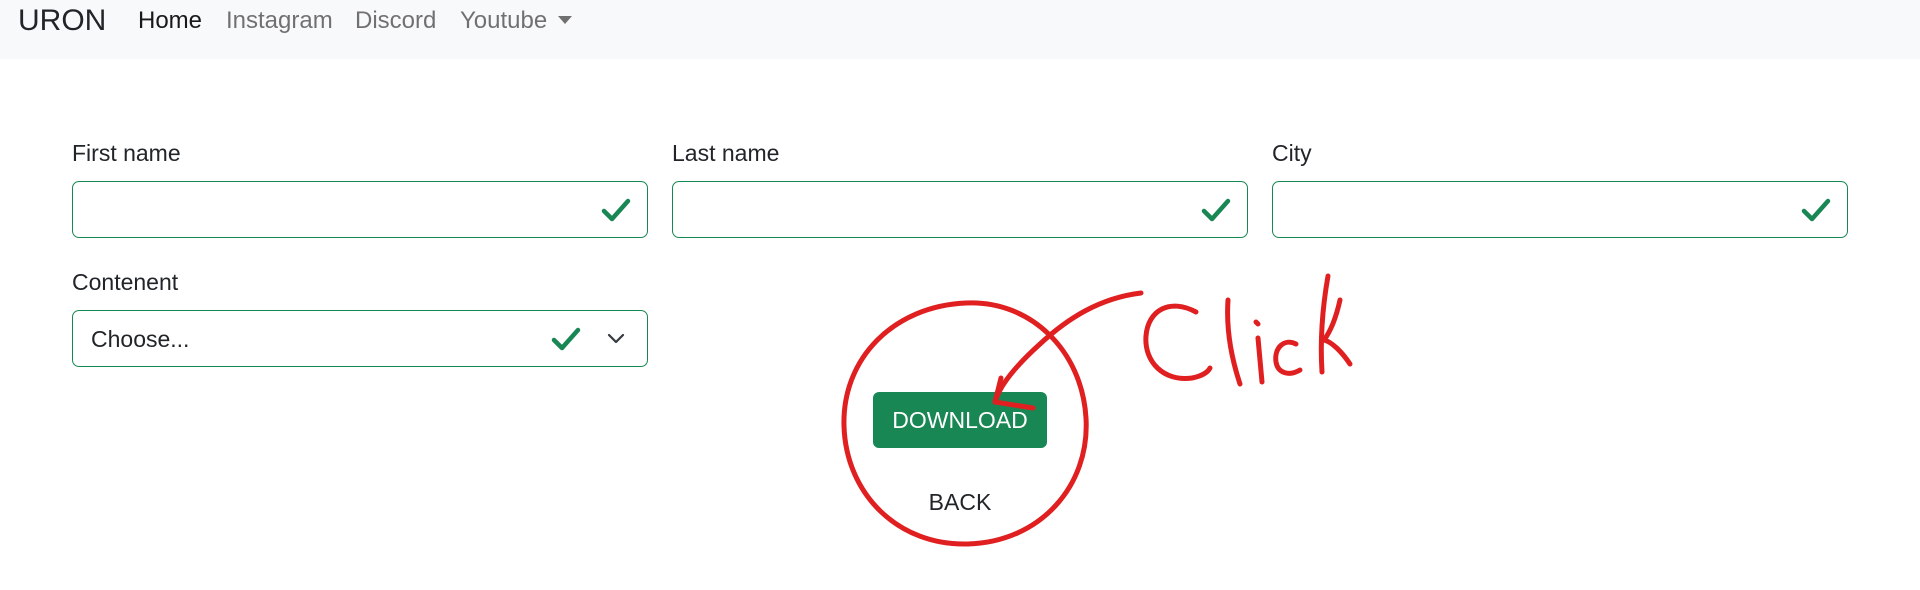 This screenshot has height=590, width=1920. I want to click on last-name-input, so click(960, 209).